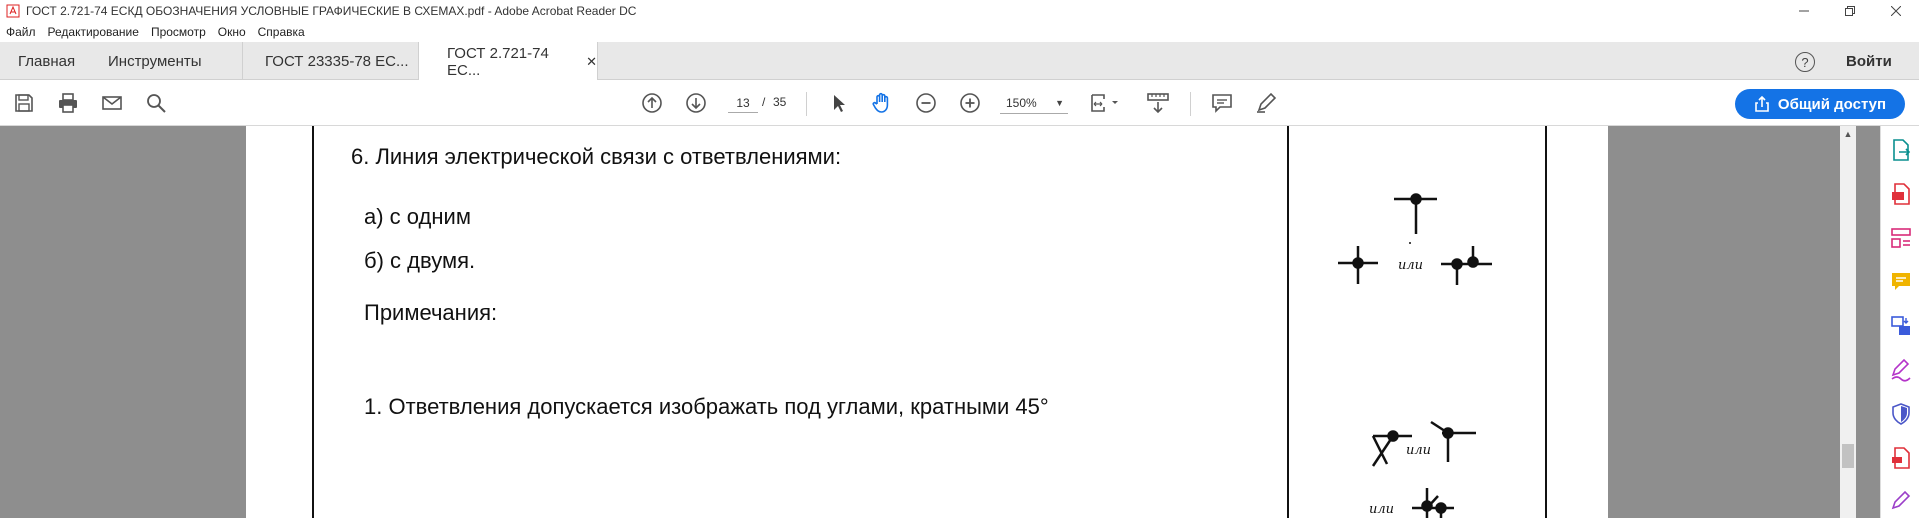 The image size is (1919, 518). I want to click on scroll-mode-icon, so click(1158, 103).